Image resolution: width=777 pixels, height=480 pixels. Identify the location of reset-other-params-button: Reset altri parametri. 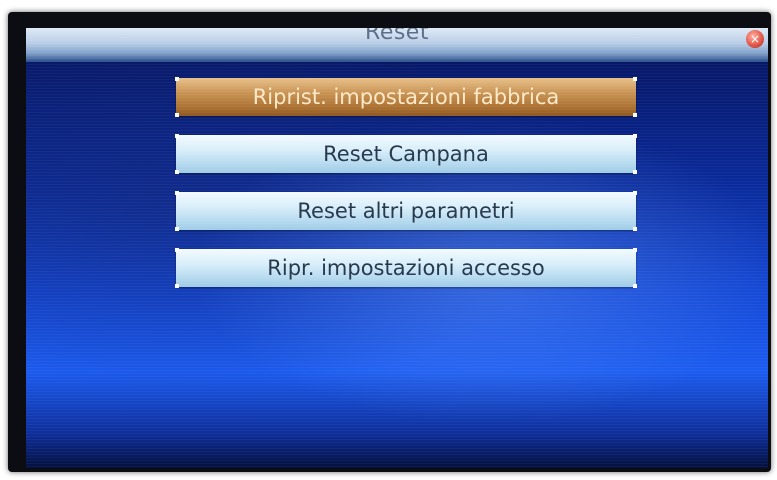
(406, 211).